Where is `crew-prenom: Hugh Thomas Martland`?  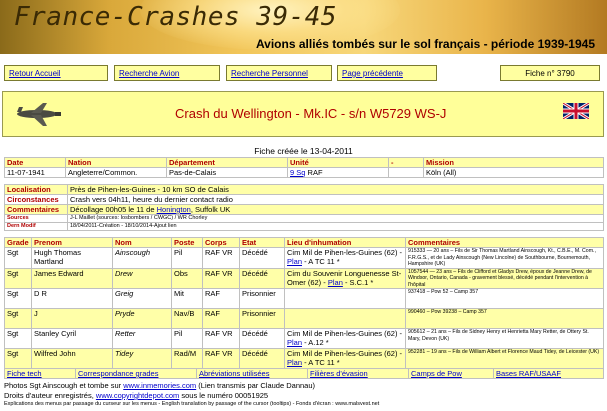 crew-prenom: Hugh Thomas Martland is located at coordinates (72, 258).